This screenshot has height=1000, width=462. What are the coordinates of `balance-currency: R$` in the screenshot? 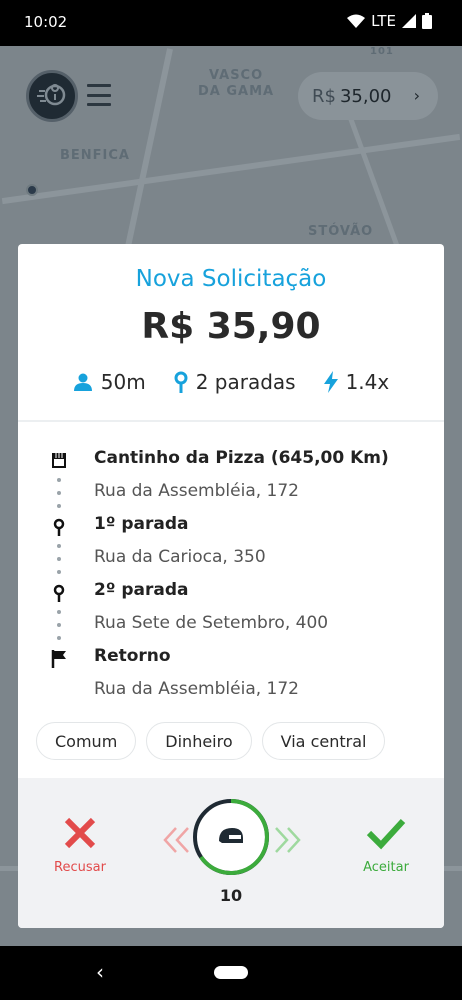 It's located at (324, 96).